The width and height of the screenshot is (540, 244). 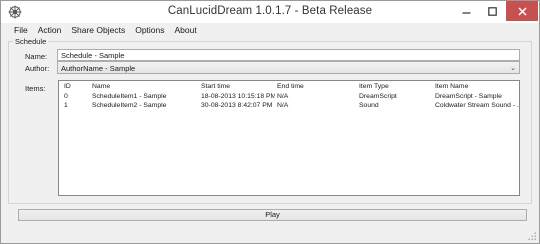 What do you see at coordinates (145, 86) in the screenshot?
I see `column-header-name: Name` at bounding box center [145, 86].